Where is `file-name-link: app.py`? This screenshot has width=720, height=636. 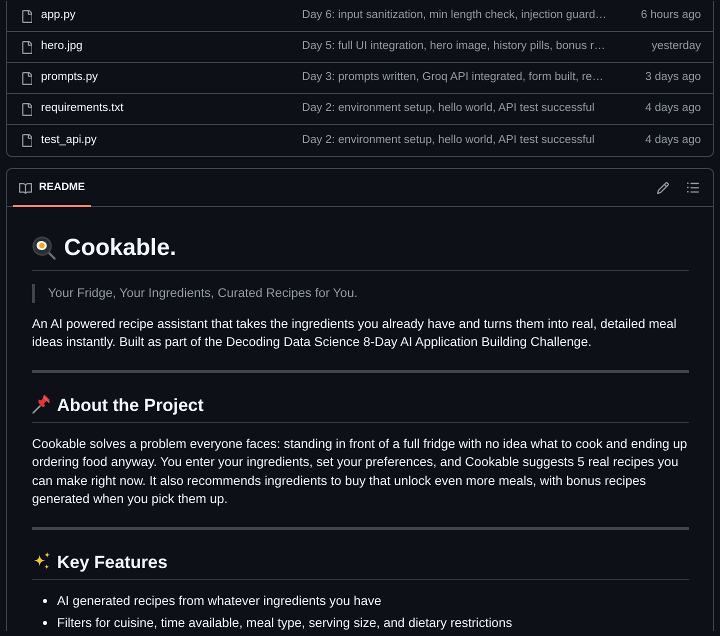
file-name-link: app.py is located at coordinates (171, 16).